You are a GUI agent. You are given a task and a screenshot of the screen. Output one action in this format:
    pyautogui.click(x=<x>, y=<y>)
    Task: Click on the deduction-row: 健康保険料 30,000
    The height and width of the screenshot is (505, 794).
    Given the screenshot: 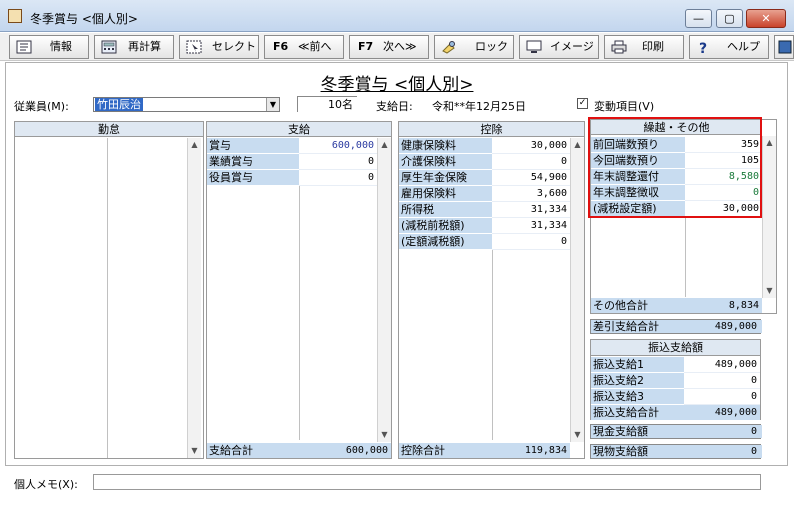 What is the action you would take?
    pyautogui.click(x=484, y=146)
    